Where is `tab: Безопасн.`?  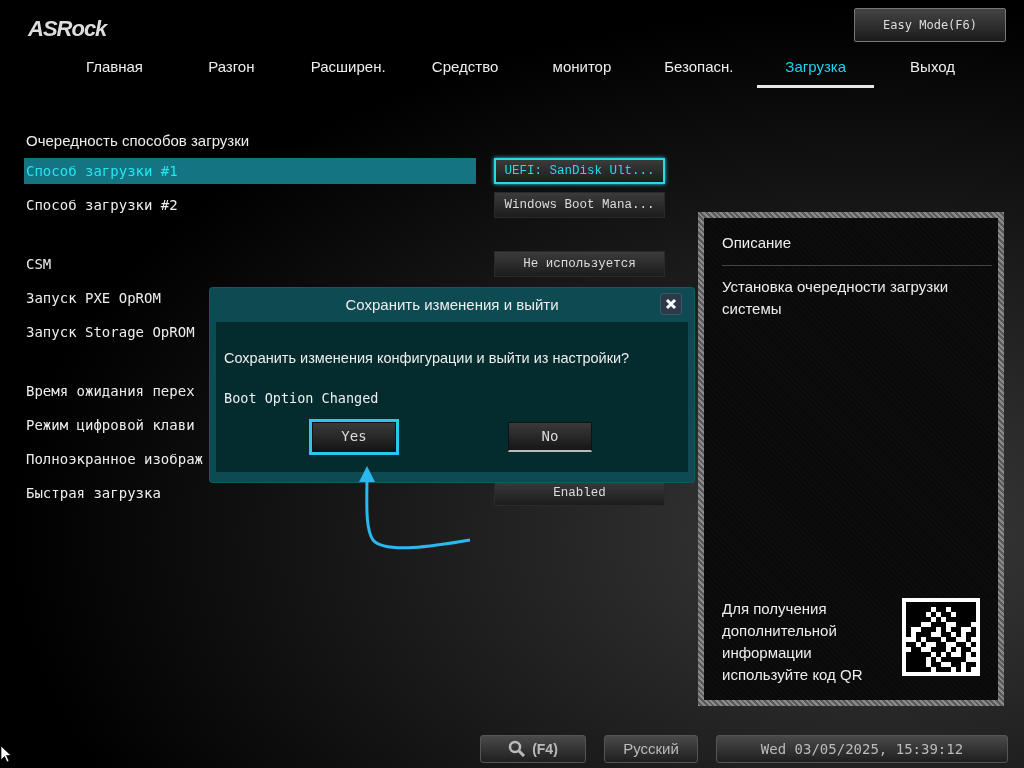
tab: Безопасн. is located at coordinates (699, 71).